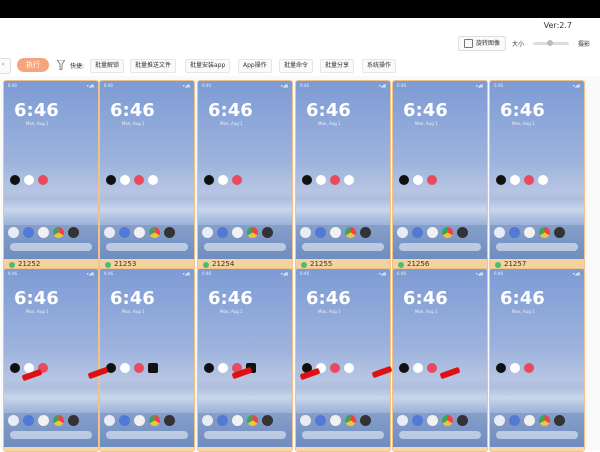 The image size is (600, 452). I want to click on device-card: 6:46 ▾◢▮ 6:46 Mon, Aug 1 21255, so click(343, 176).